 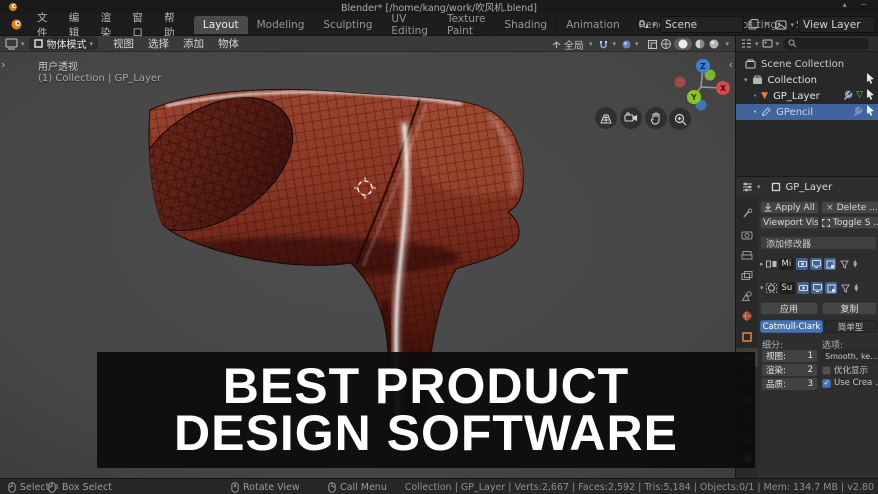 What do you see at coordinates (826, 43) in the screenshot?
I see `outliner-search-input` at bounding box center [826, 43].